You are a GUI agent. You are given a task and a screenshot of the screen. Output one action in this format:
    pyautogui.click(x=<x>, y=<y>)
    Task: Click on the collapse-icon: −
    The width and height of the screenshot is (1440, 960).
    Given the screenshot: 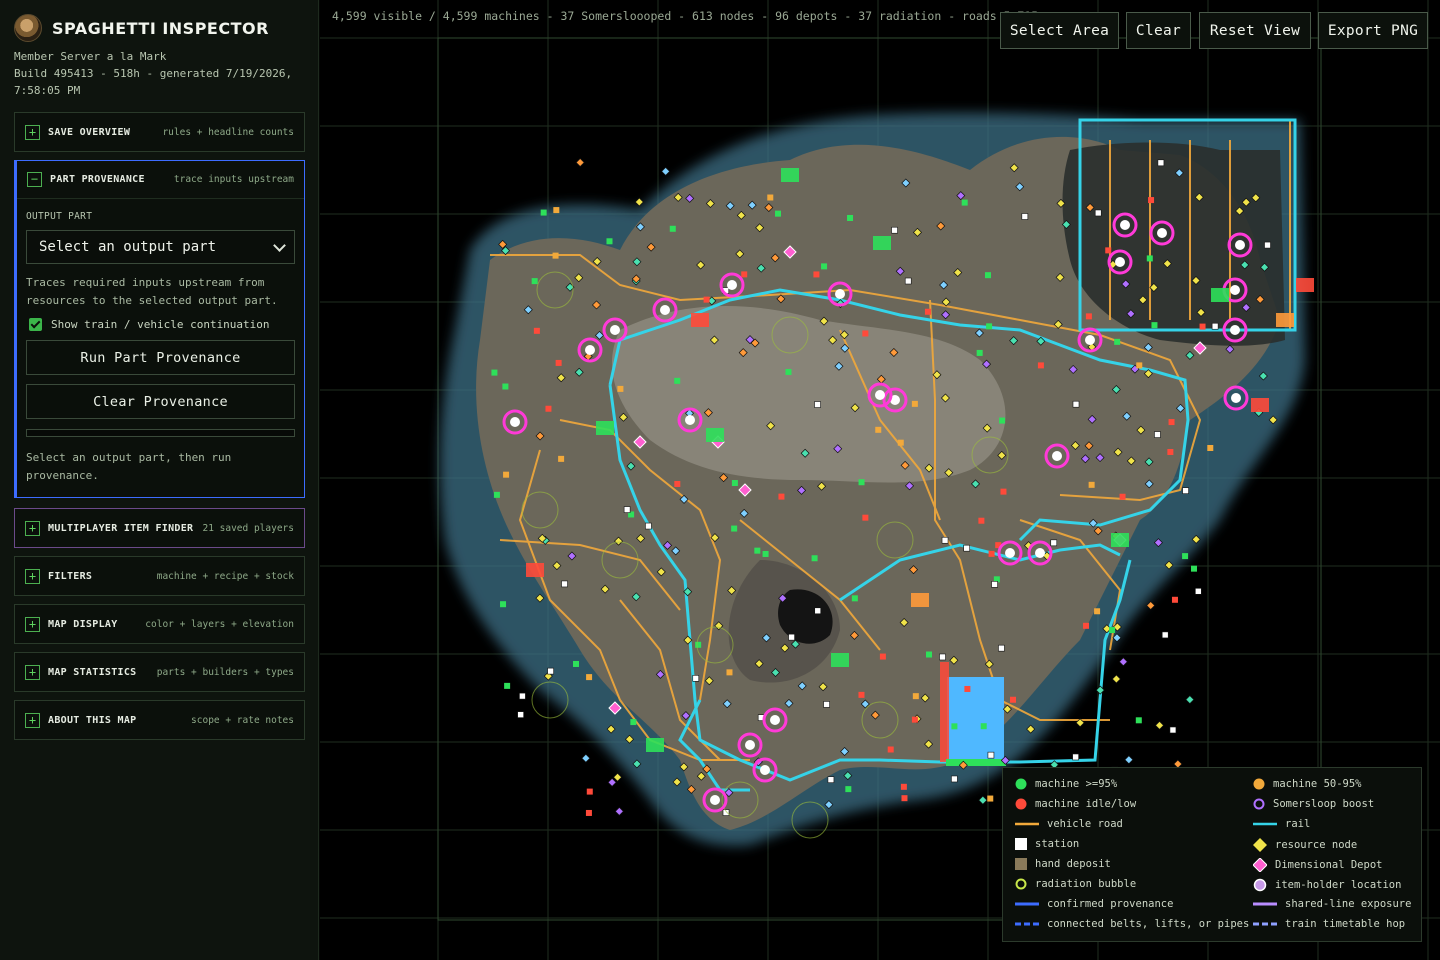 What is the action you would take?
    pyautogui.click(x=34, y=179)
    